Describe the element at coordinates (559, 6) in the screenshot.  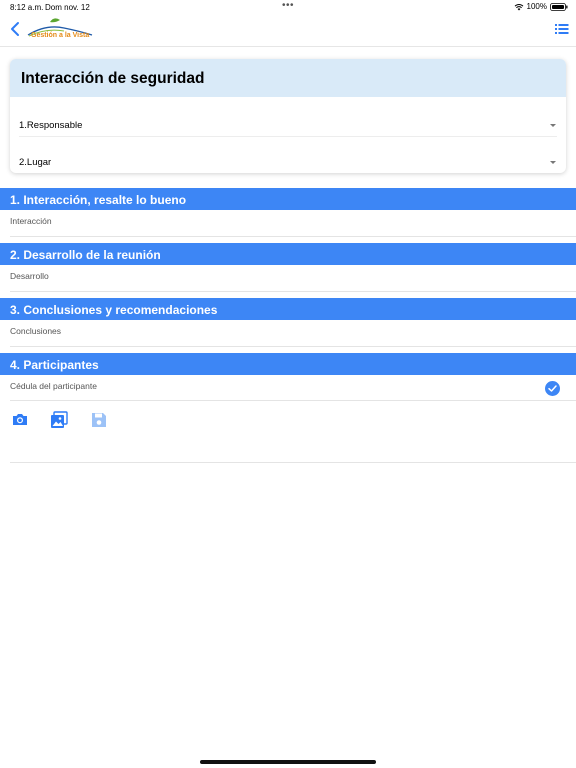
I see `battery-icon` at that location.